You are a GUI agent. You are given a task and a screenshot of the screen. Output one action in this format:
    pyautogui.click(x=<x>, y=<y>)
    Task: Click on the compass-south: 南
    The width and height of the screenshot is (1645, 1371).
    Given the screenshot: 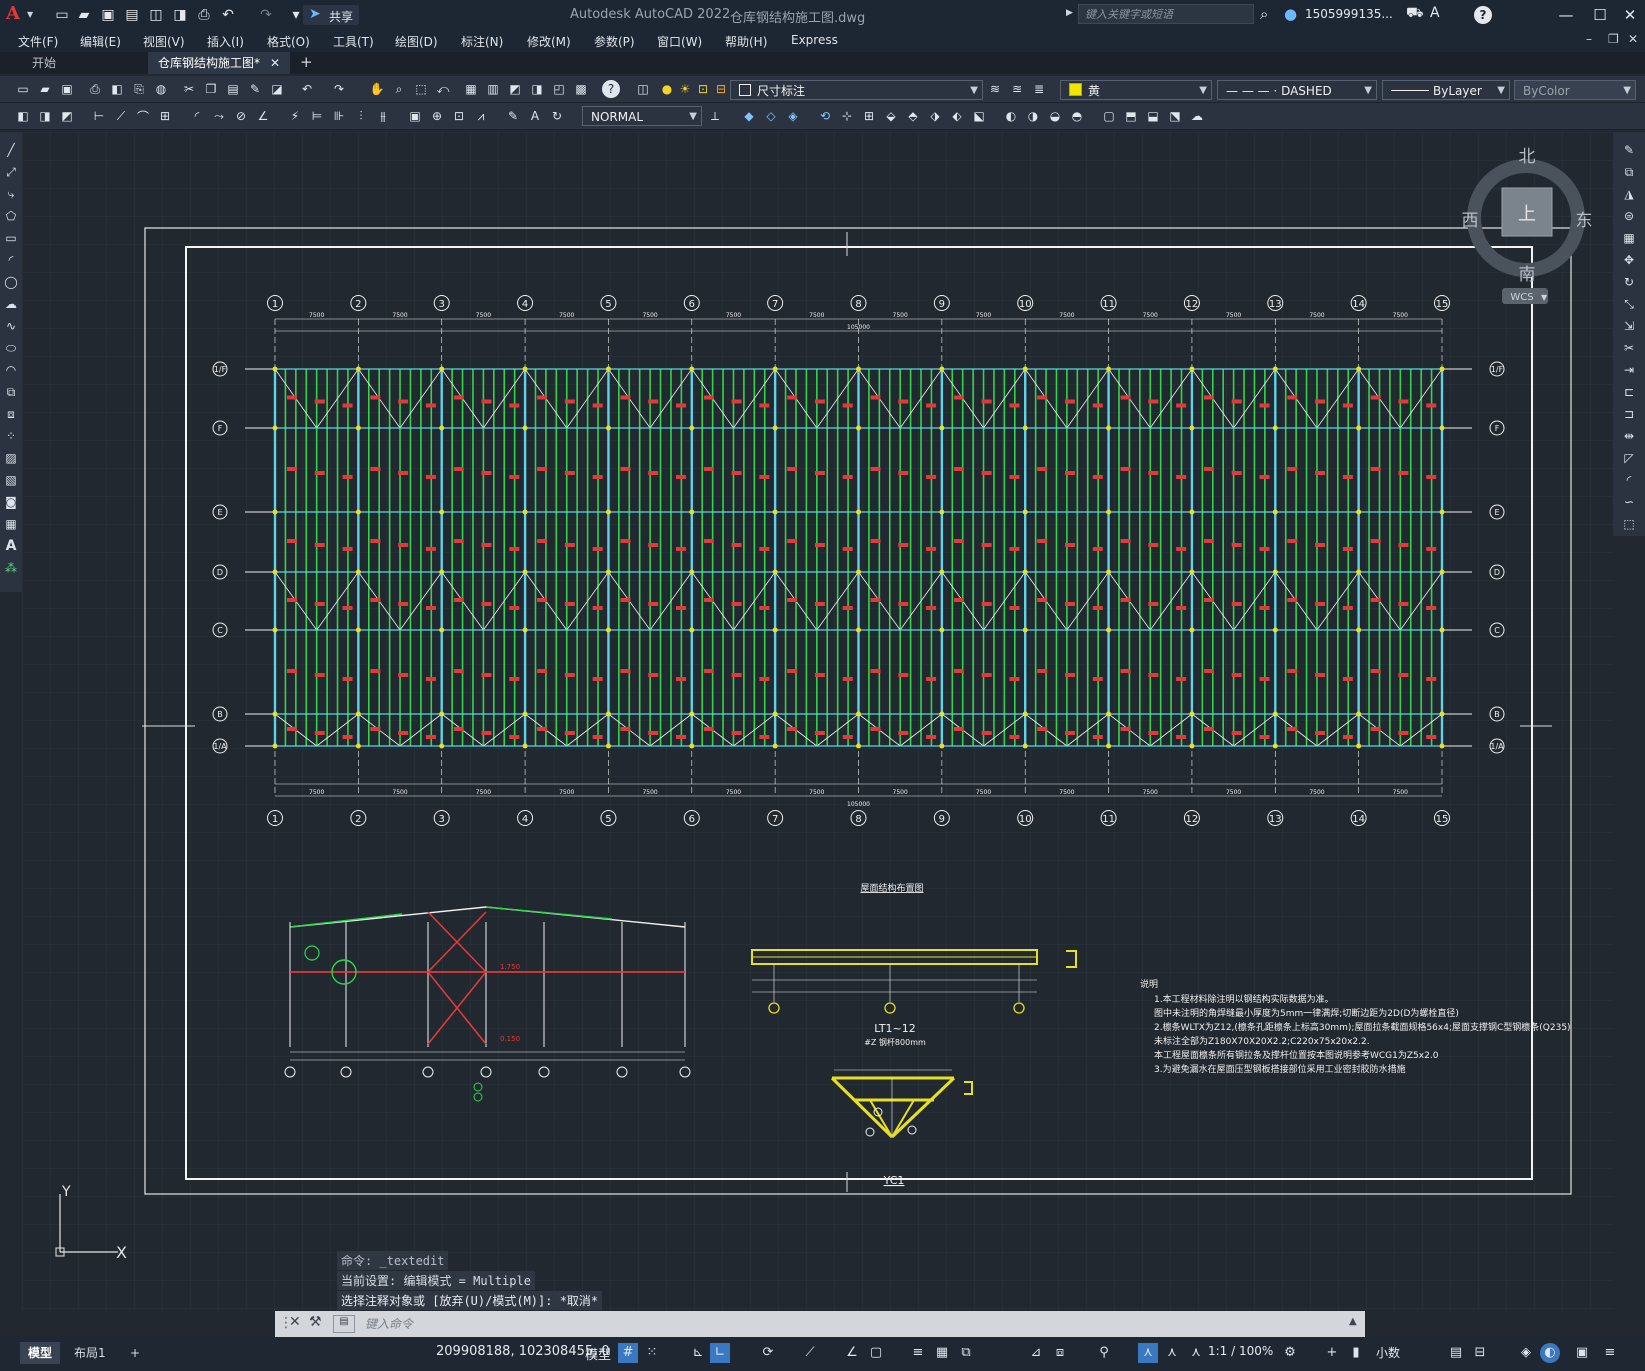 What is the action you would take?
    pyautogui.click(x=1527, y=275)
    